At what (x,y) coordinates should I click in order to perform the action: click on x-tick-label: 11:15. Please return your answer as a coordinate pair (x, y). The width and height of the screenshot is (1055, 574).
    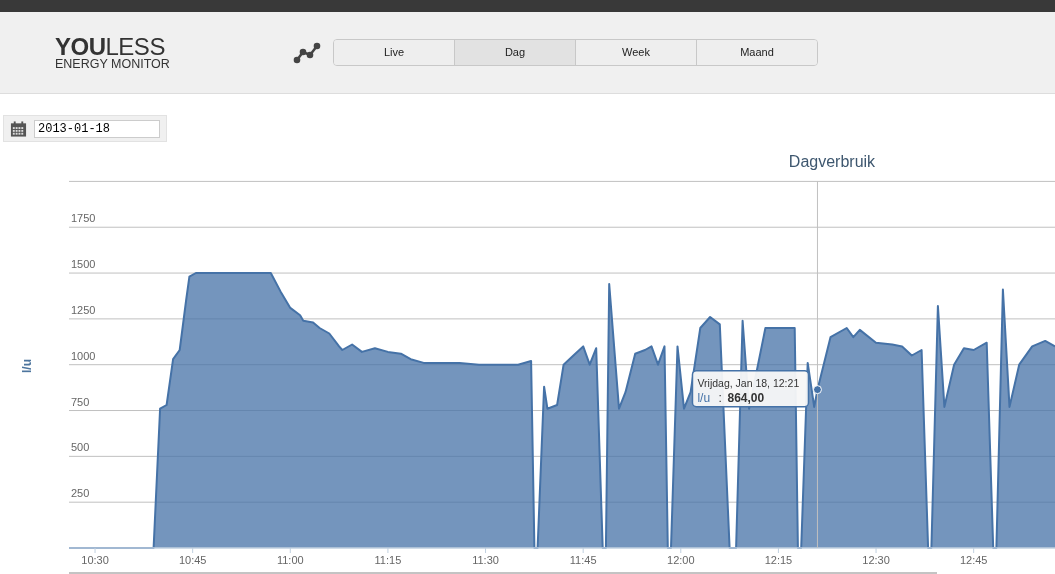
    Looking at the image, I should click on (388, 560).